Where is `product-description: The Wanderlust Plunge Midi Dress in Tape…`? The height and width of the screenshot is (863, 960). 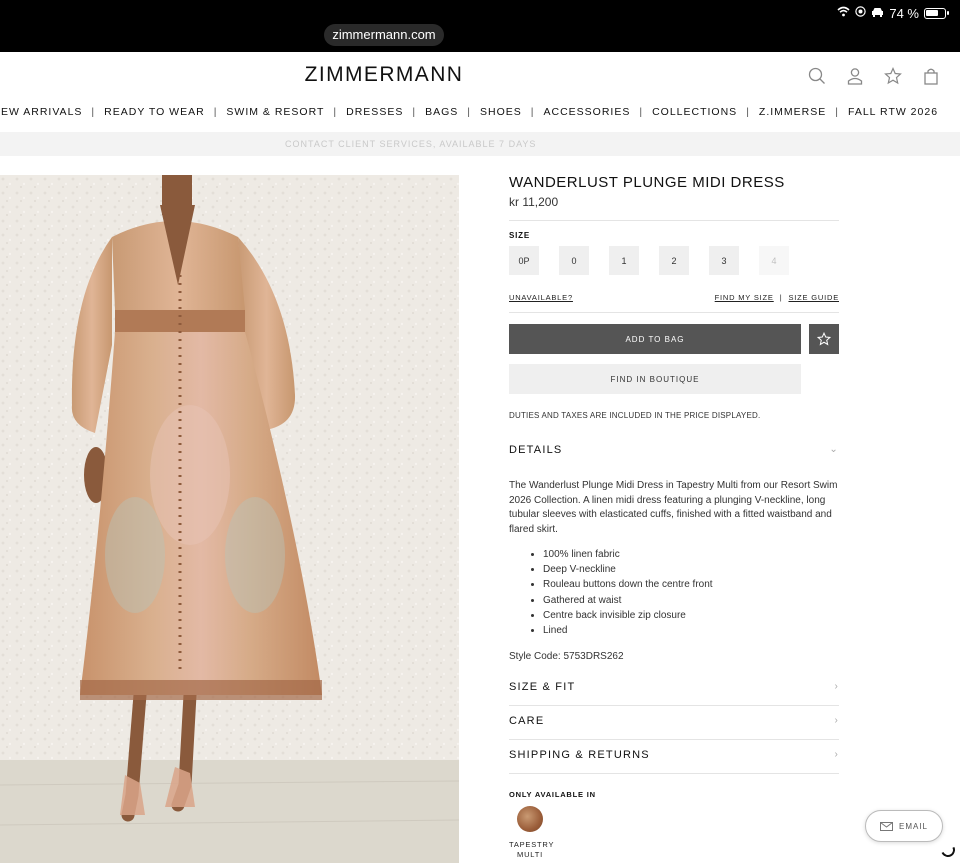
product-description: The Wanderlust Plunge Midi Dress in Tape… is located at coordinates (673, 507).